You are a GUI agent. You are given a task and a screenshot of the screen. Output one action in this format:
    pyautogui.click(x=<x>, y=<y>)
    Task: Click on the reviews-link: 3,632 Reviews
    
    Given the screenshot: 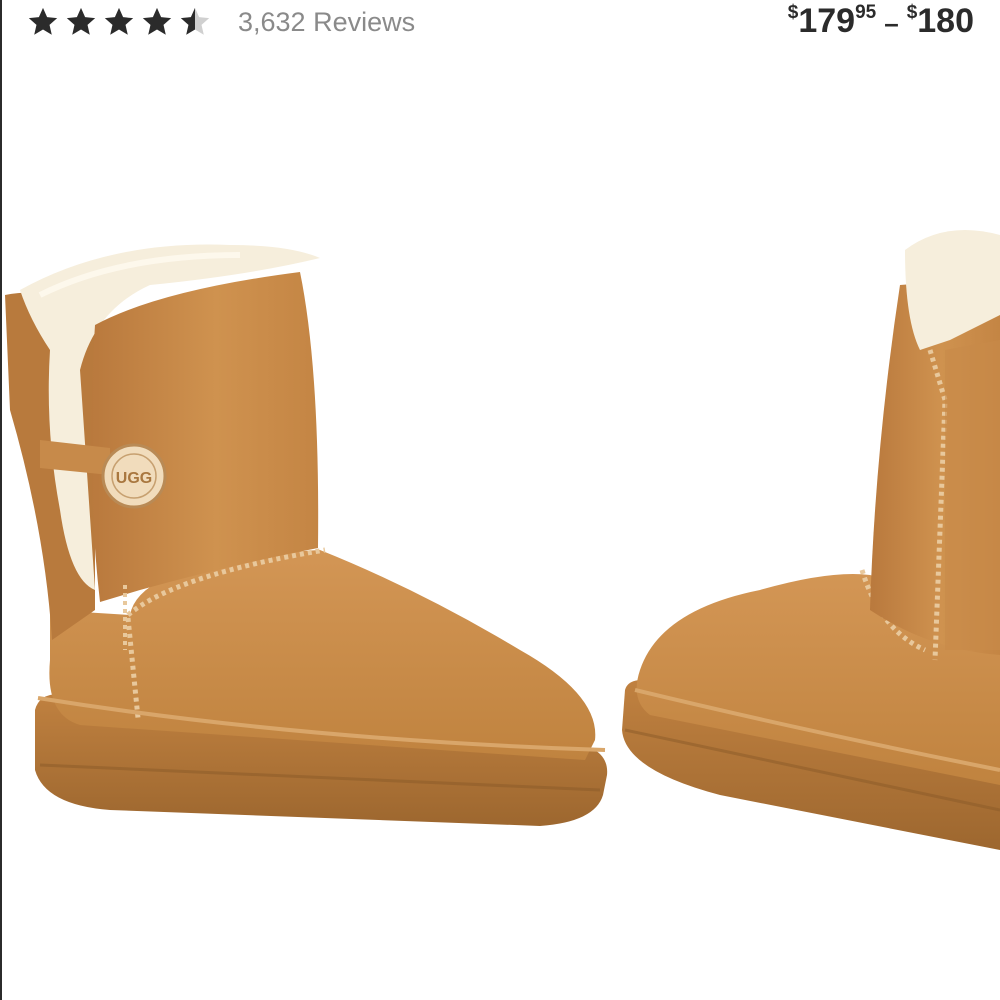 What is the action you would take?
    pyautogui.click(x=326, y=22)
    